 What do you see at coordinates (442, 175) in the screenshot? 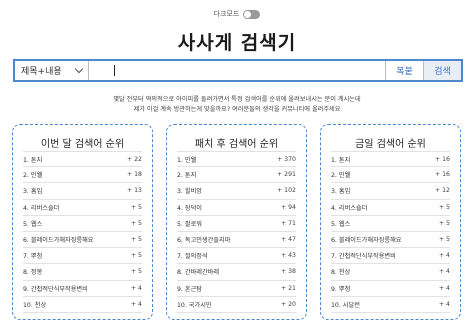
I see `keyword-count: + 16` at bounding box center [442, 175].